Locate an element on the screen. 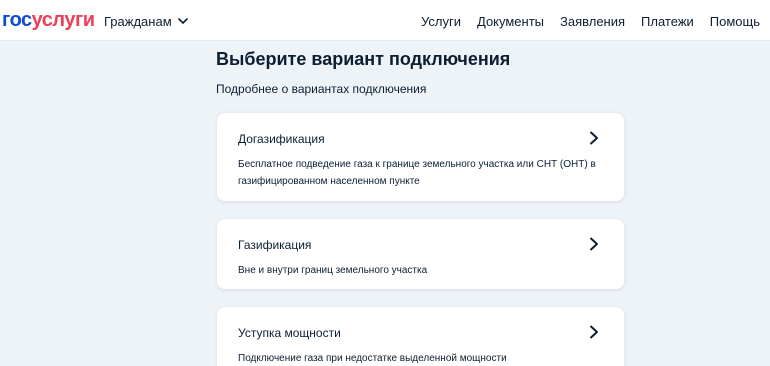 This screenshot has width=770, height=366. gosuslugi-logo: госуслуги is located at coordinates (48, 20).